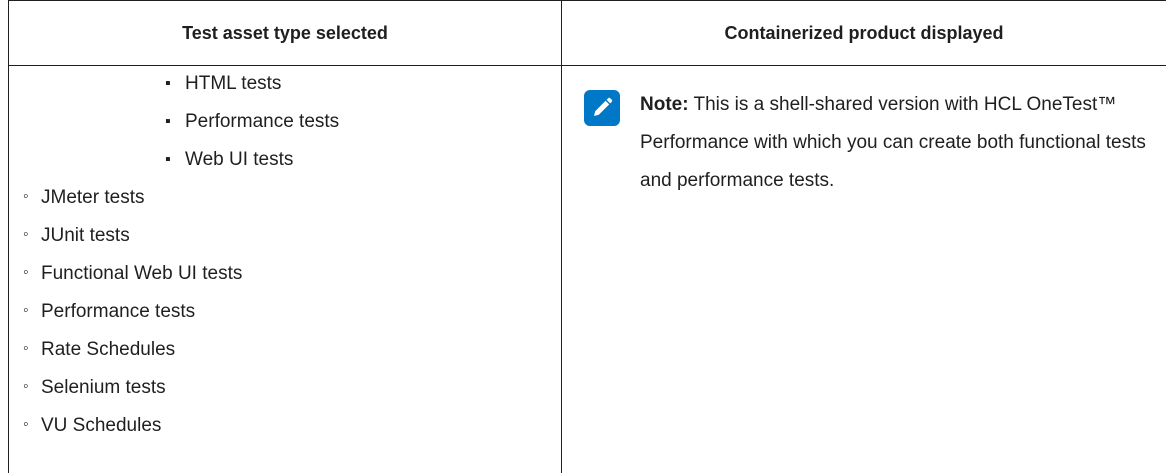  Describe the element at coordinates (285, 388) in the screenshot. I see `list-item: ◦ Selenium tests` at that location.